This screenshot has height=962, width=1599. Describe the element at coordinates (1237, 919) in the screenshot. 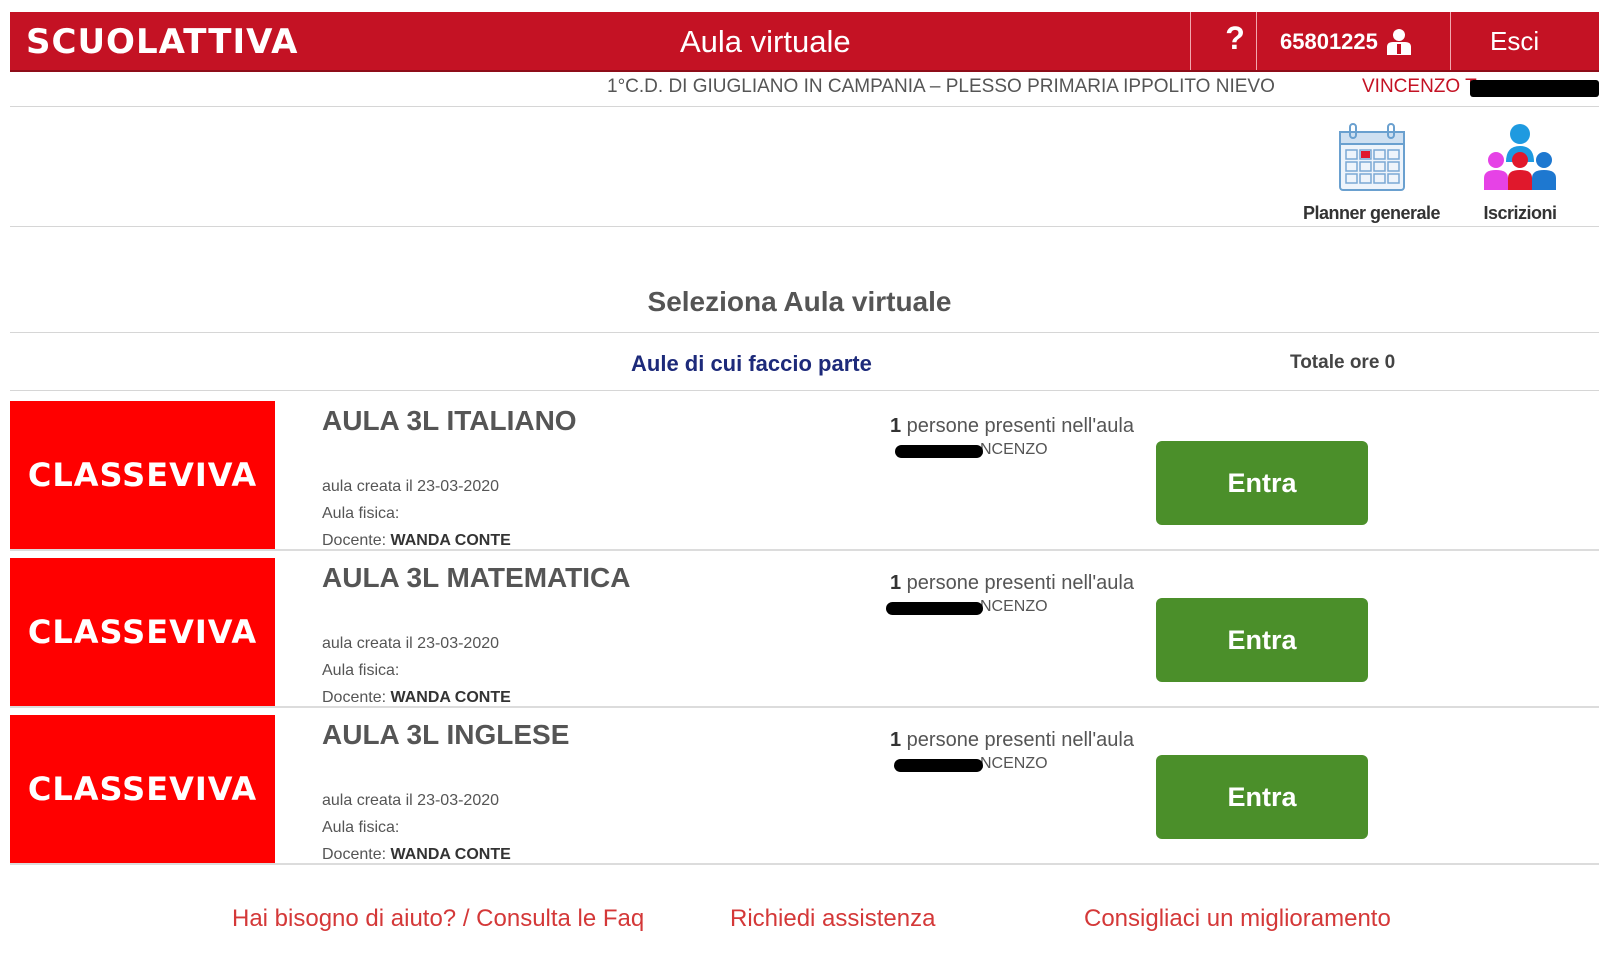

I see `suggestion-link: Consigliaci un miglioramento` at that location.